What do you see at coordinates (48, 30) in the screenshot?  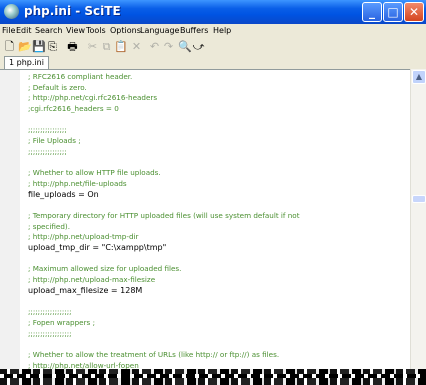 I see `menu-search: Search` at bounding box center [48, 30].